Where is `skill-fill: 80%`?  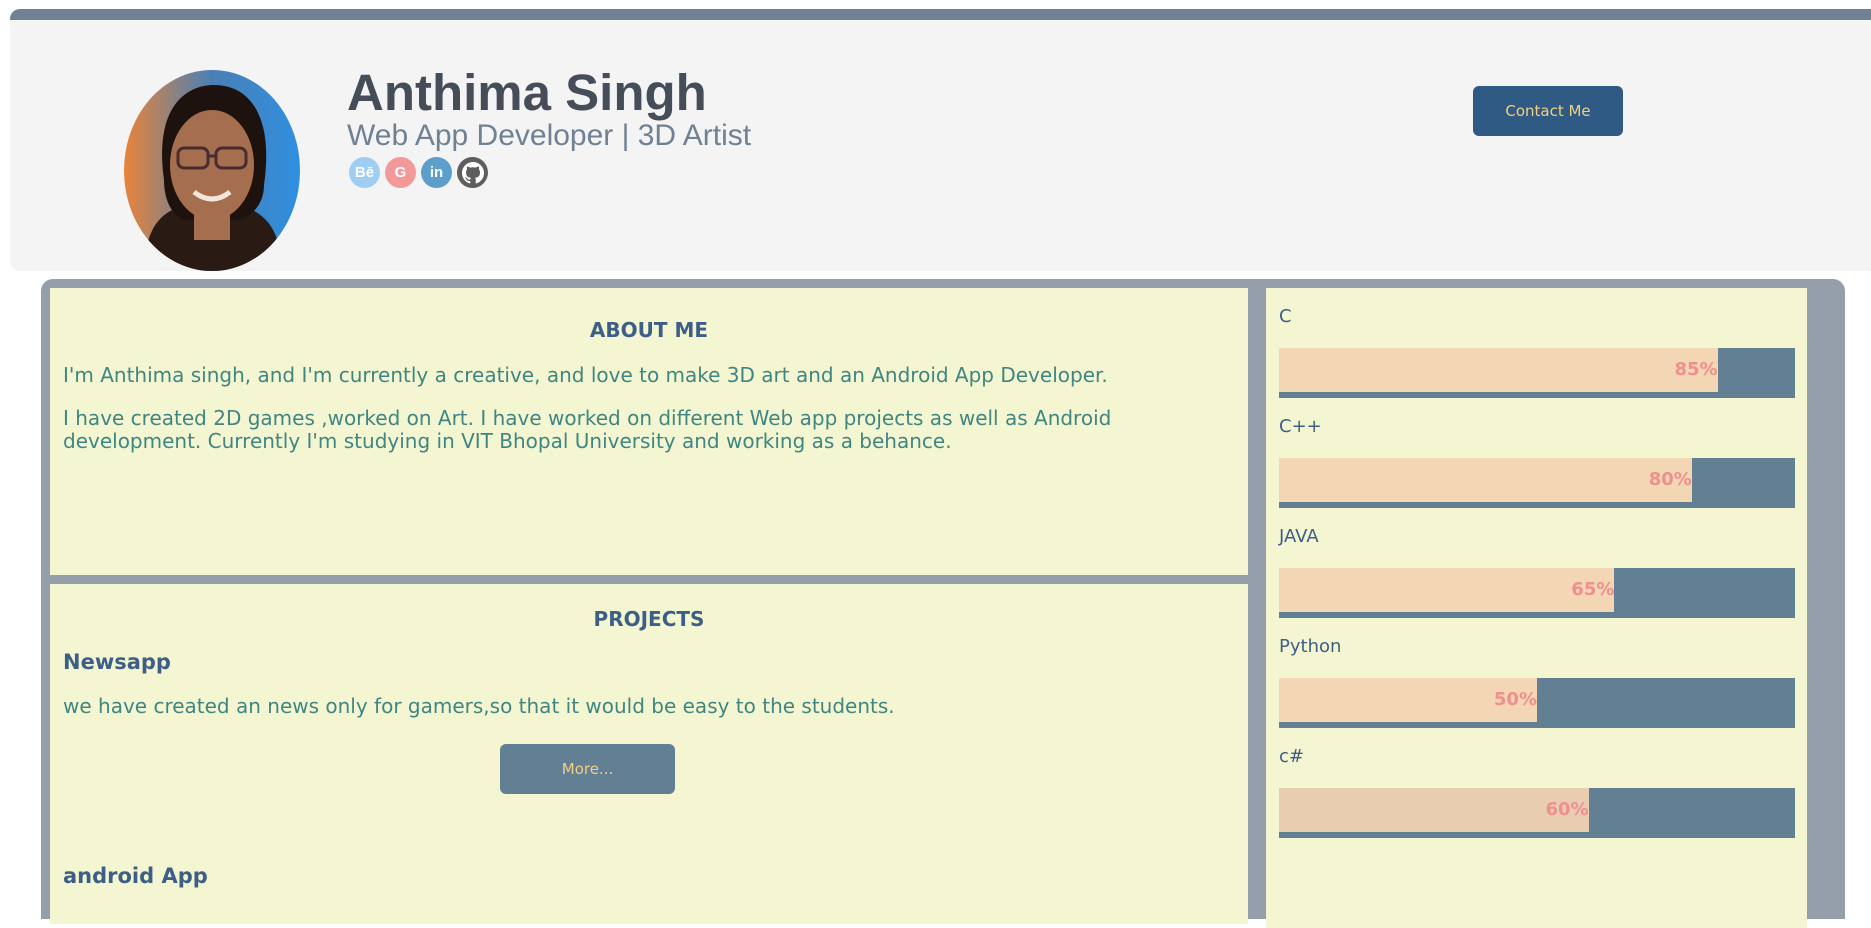
skill-fill: 80% is located at coordinates (1485, 480).